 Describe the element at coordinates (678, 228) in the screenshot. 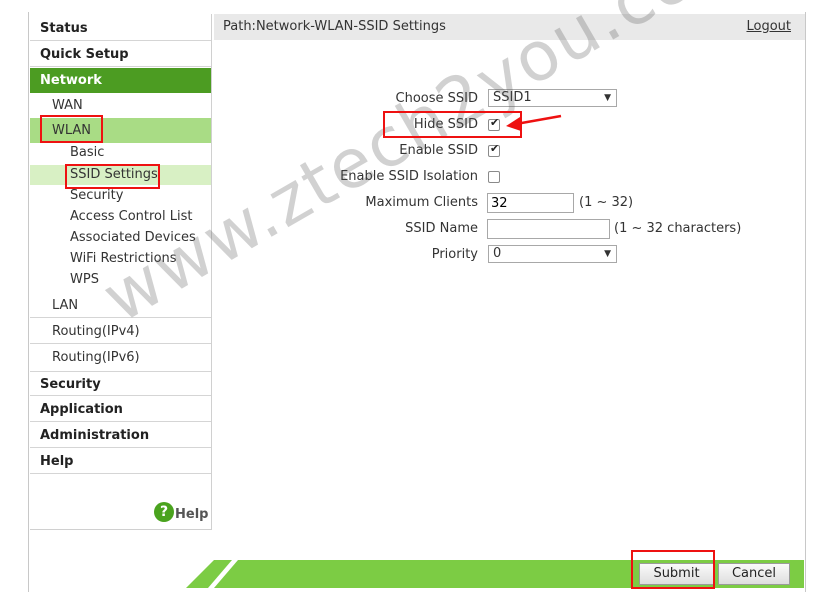

I see `ssid-name-hint: (1 ~ 32 characters)` at that location.